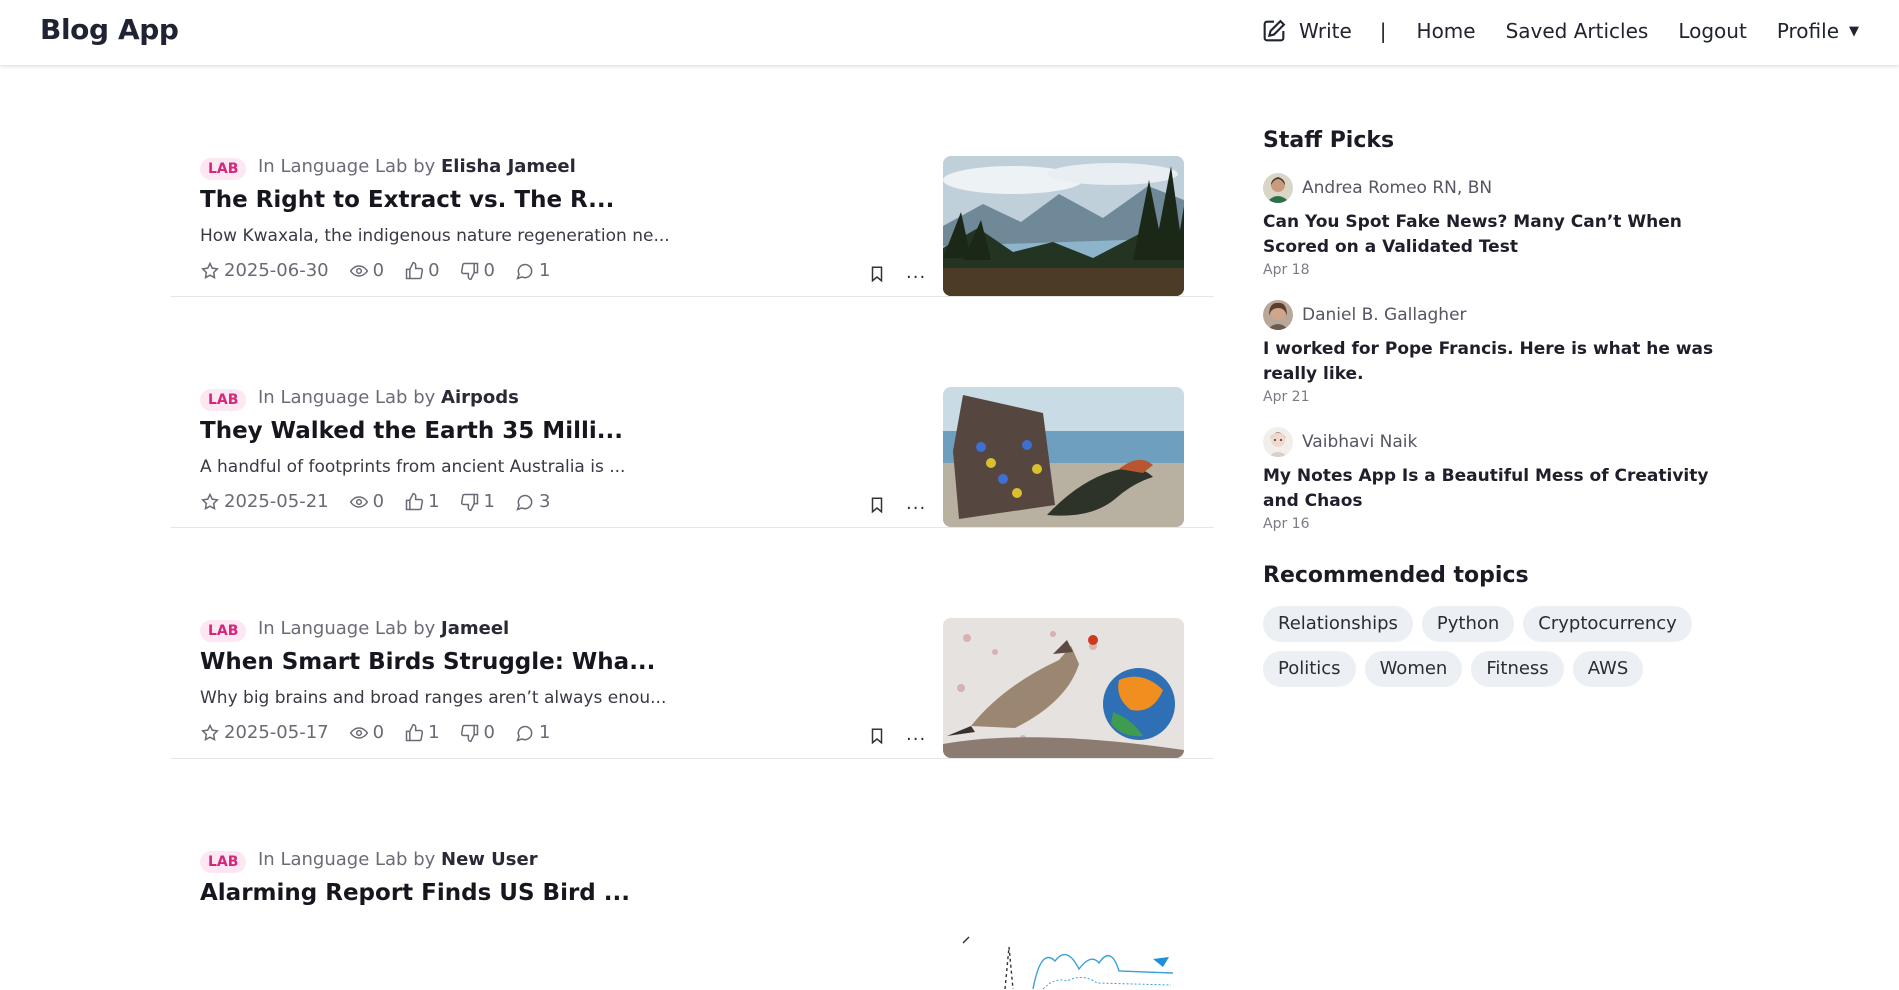  Describe the element at coordinates (1309, 669) in the screenshot. I see `topic-chip-politics: Politics` at that location.